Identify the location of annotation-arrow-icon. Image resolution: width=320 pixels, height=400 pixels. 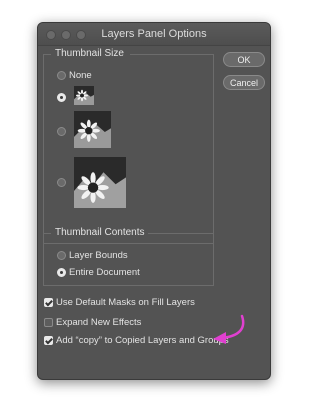
(229, 329).